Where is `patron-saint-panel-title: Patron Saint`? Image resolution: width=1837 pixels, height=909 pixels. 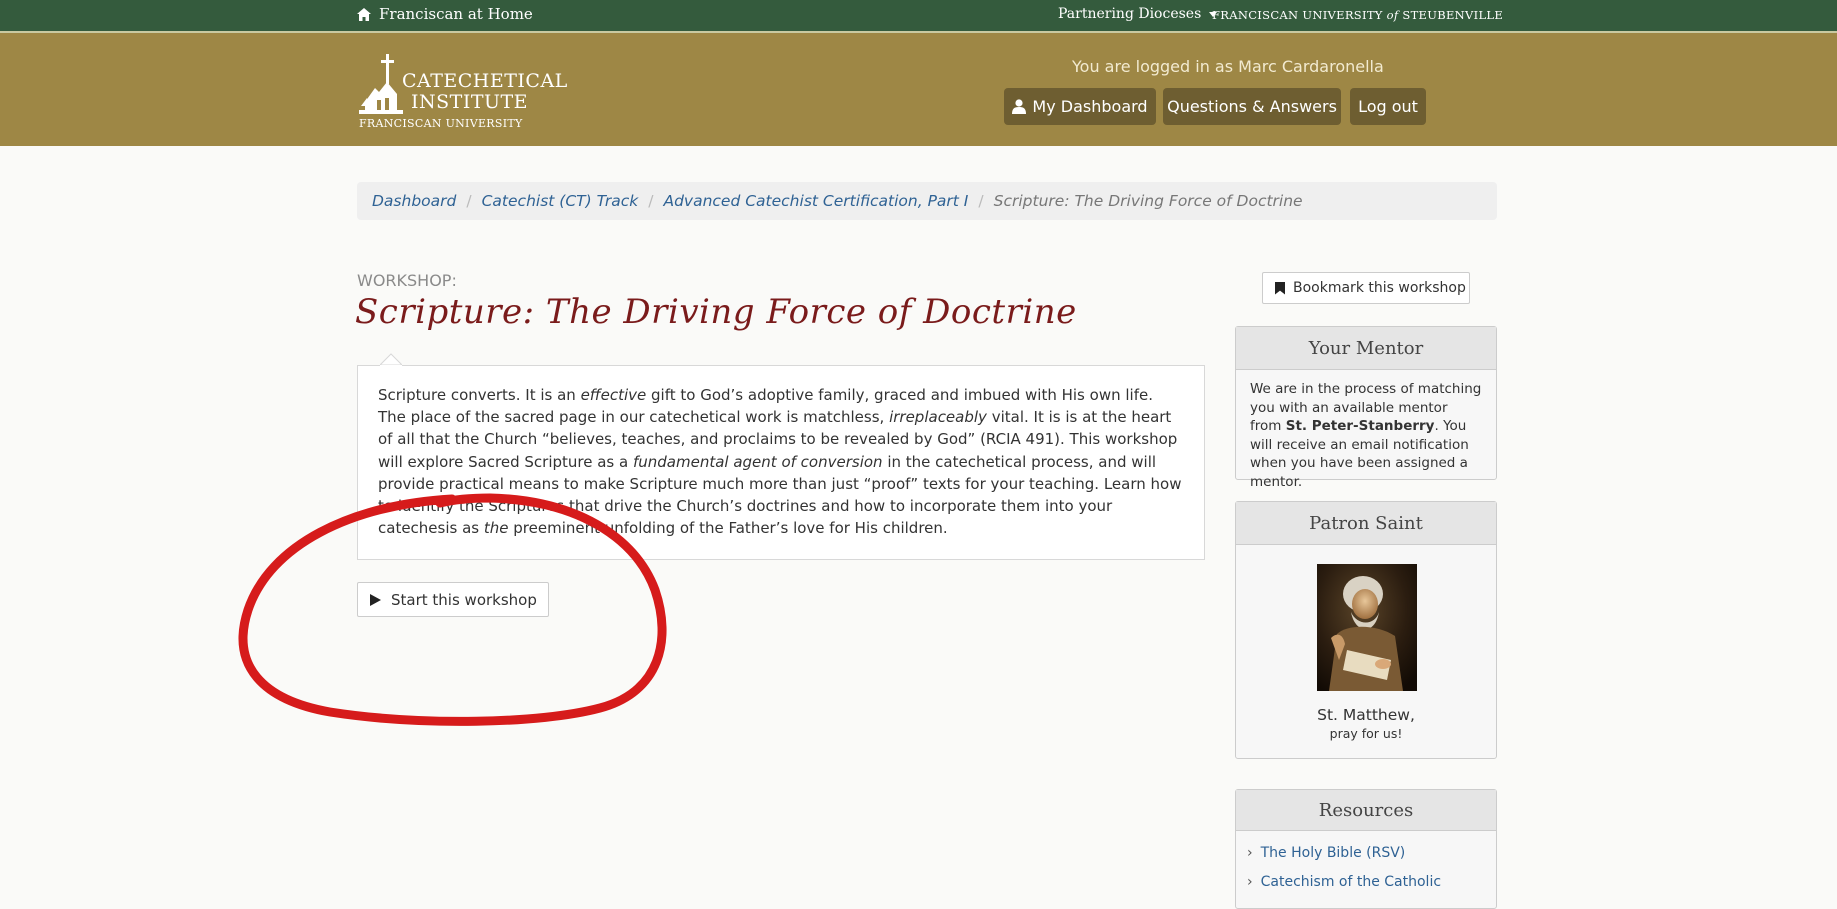 patron-saint-panel-title: Patron Saint is located at coordinates (1366, 523).